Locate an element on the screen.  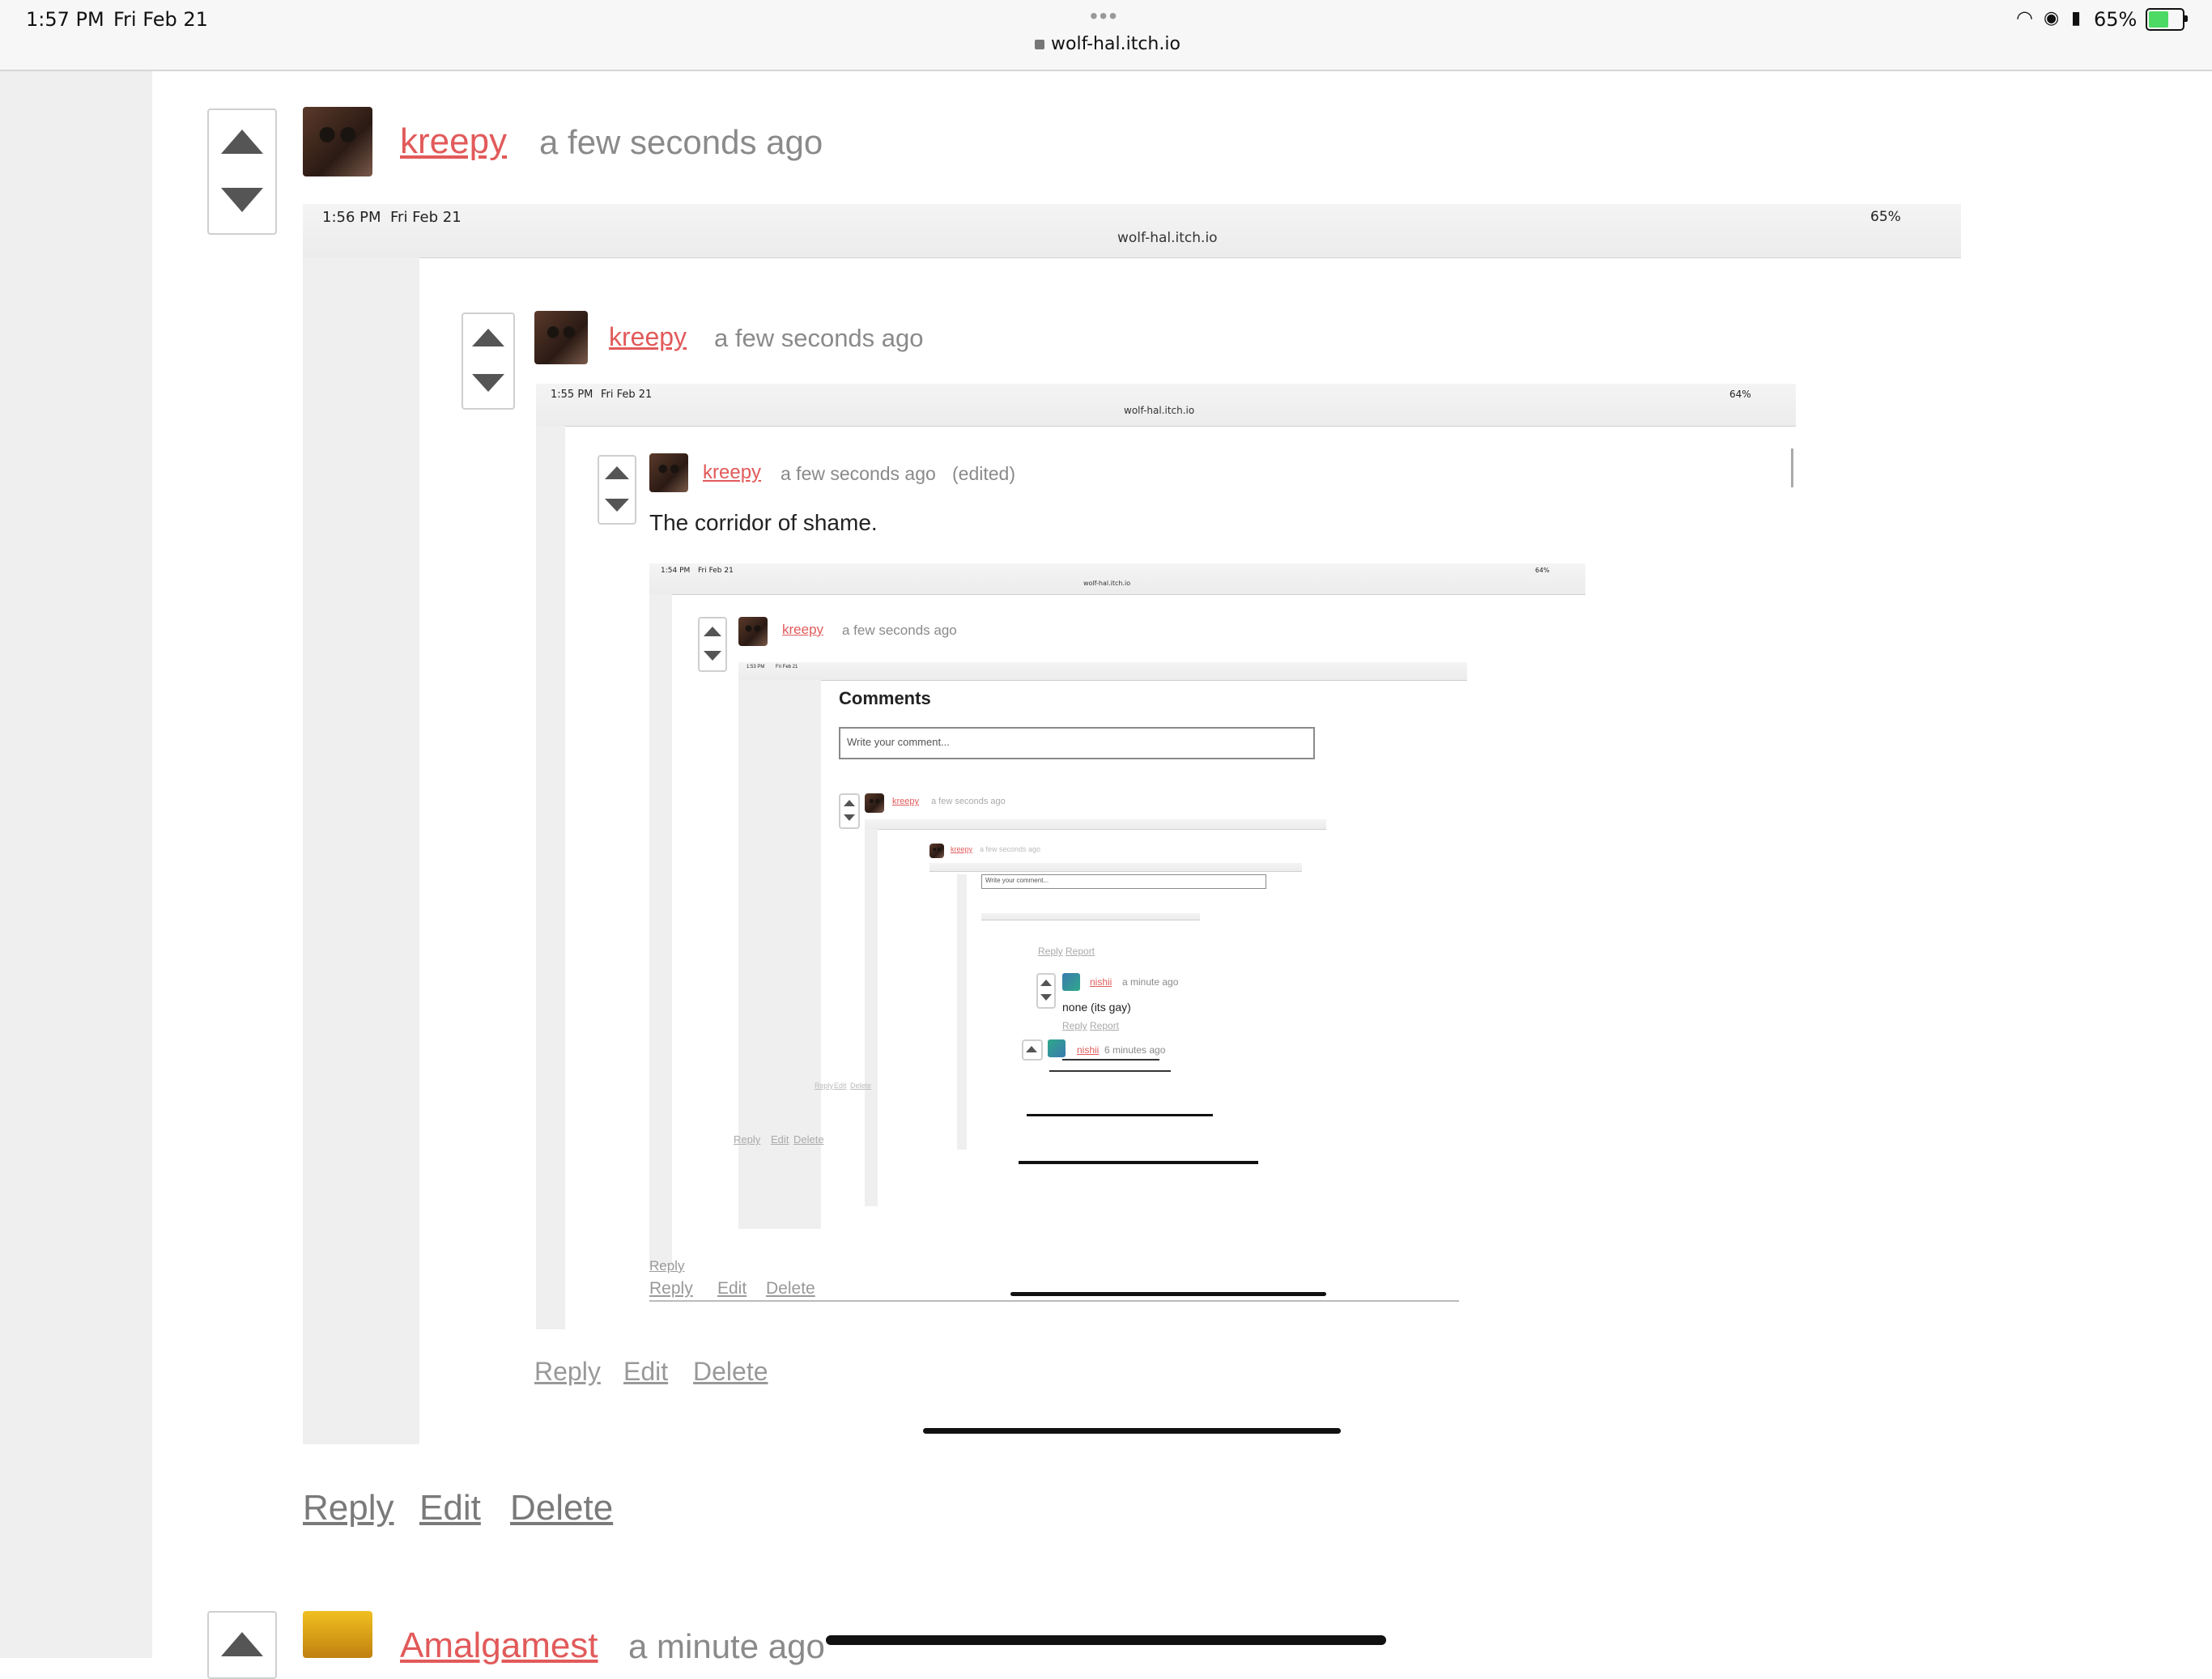
comment-body: none (its gay) is located at coordinates (1096, 1008).